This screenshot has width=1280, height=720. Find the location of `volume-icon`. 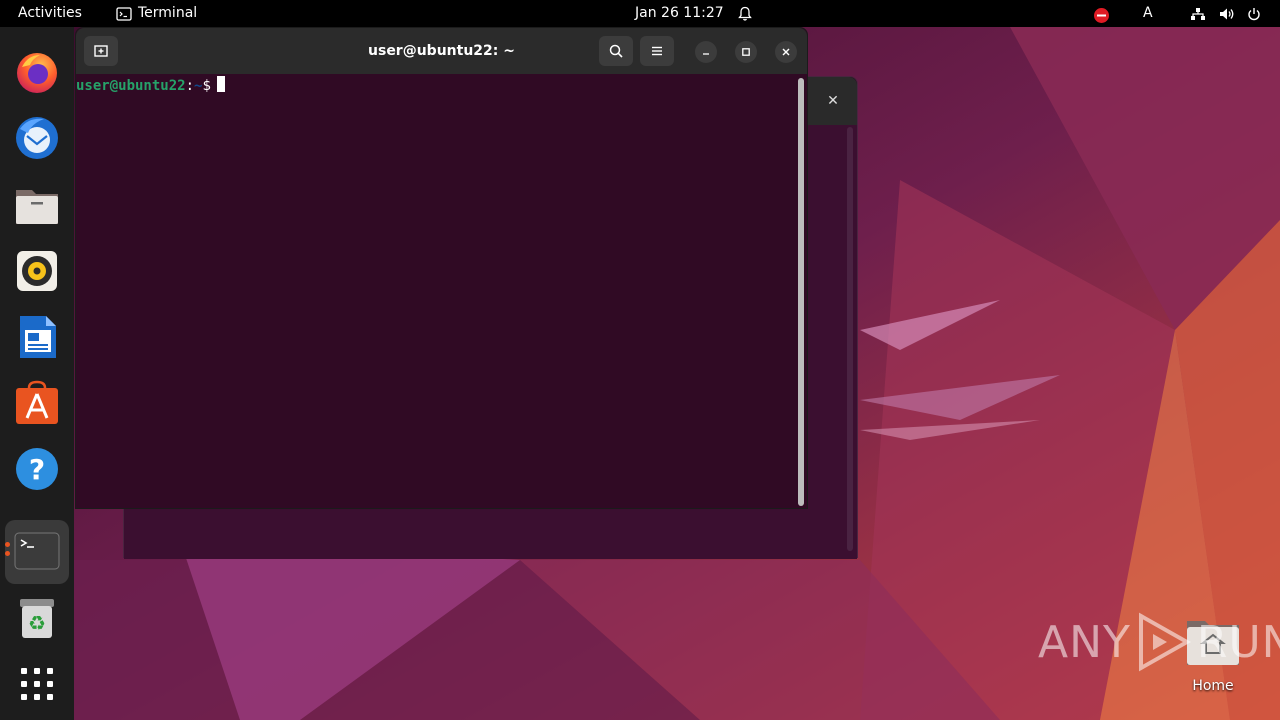

volume-icon is located at coordinates (1227, 13).